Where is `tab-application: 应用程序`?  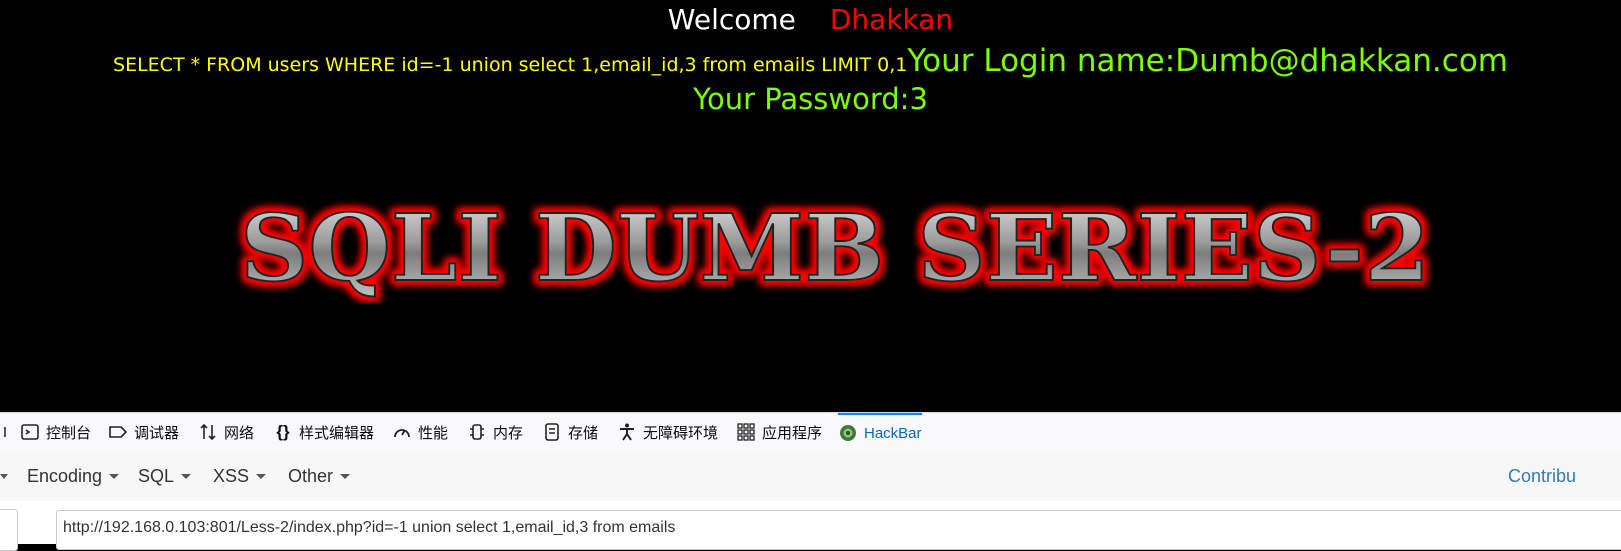
tab-application: 应用程序 is located at coordinates (779, 432).